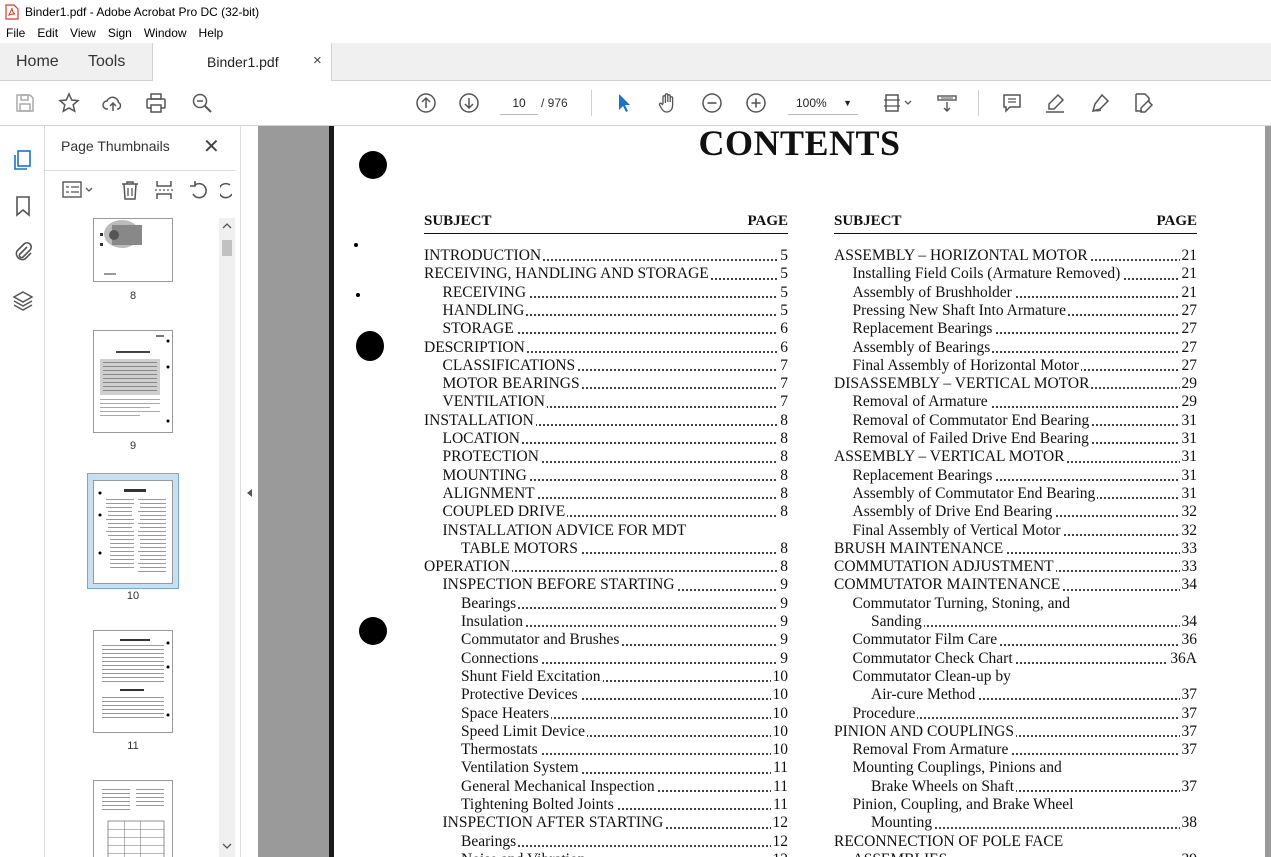 The image size is (1271, 857). I want to click on menu-edit: Edit, so click(47, 33).